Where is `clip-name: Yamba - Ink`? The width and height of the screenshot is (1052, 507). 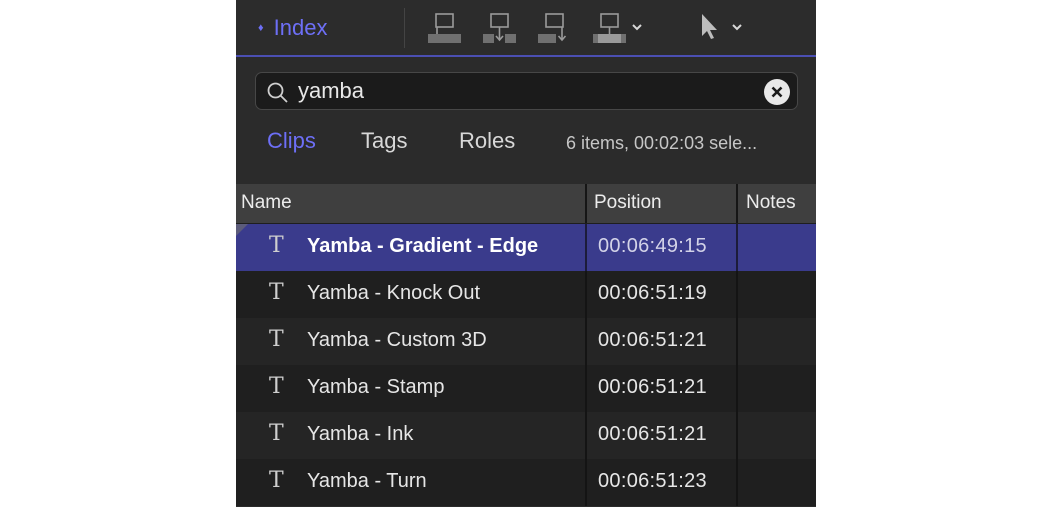
clip-name: Yamba - Ink is located at coordinates (360, 434).